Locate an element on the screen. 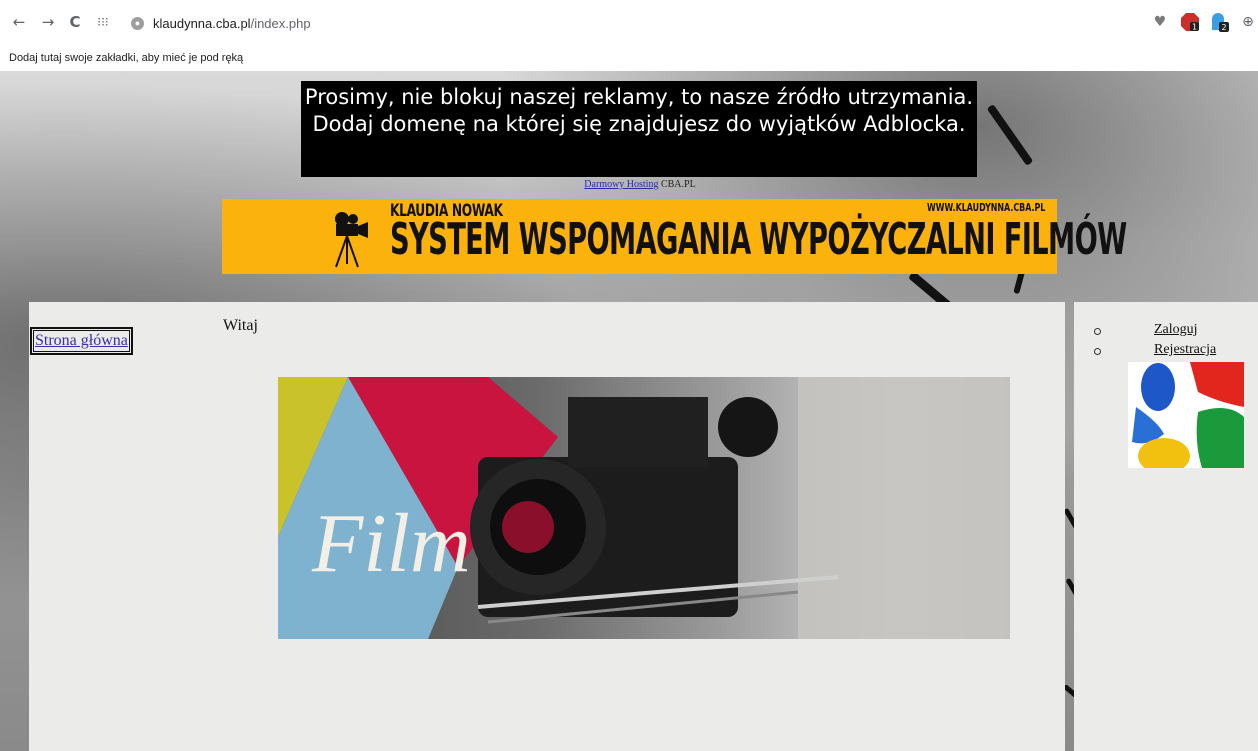 The width and height of the screenshot is (1258, 751). paint-logo is located at coordinates (1186, 418).